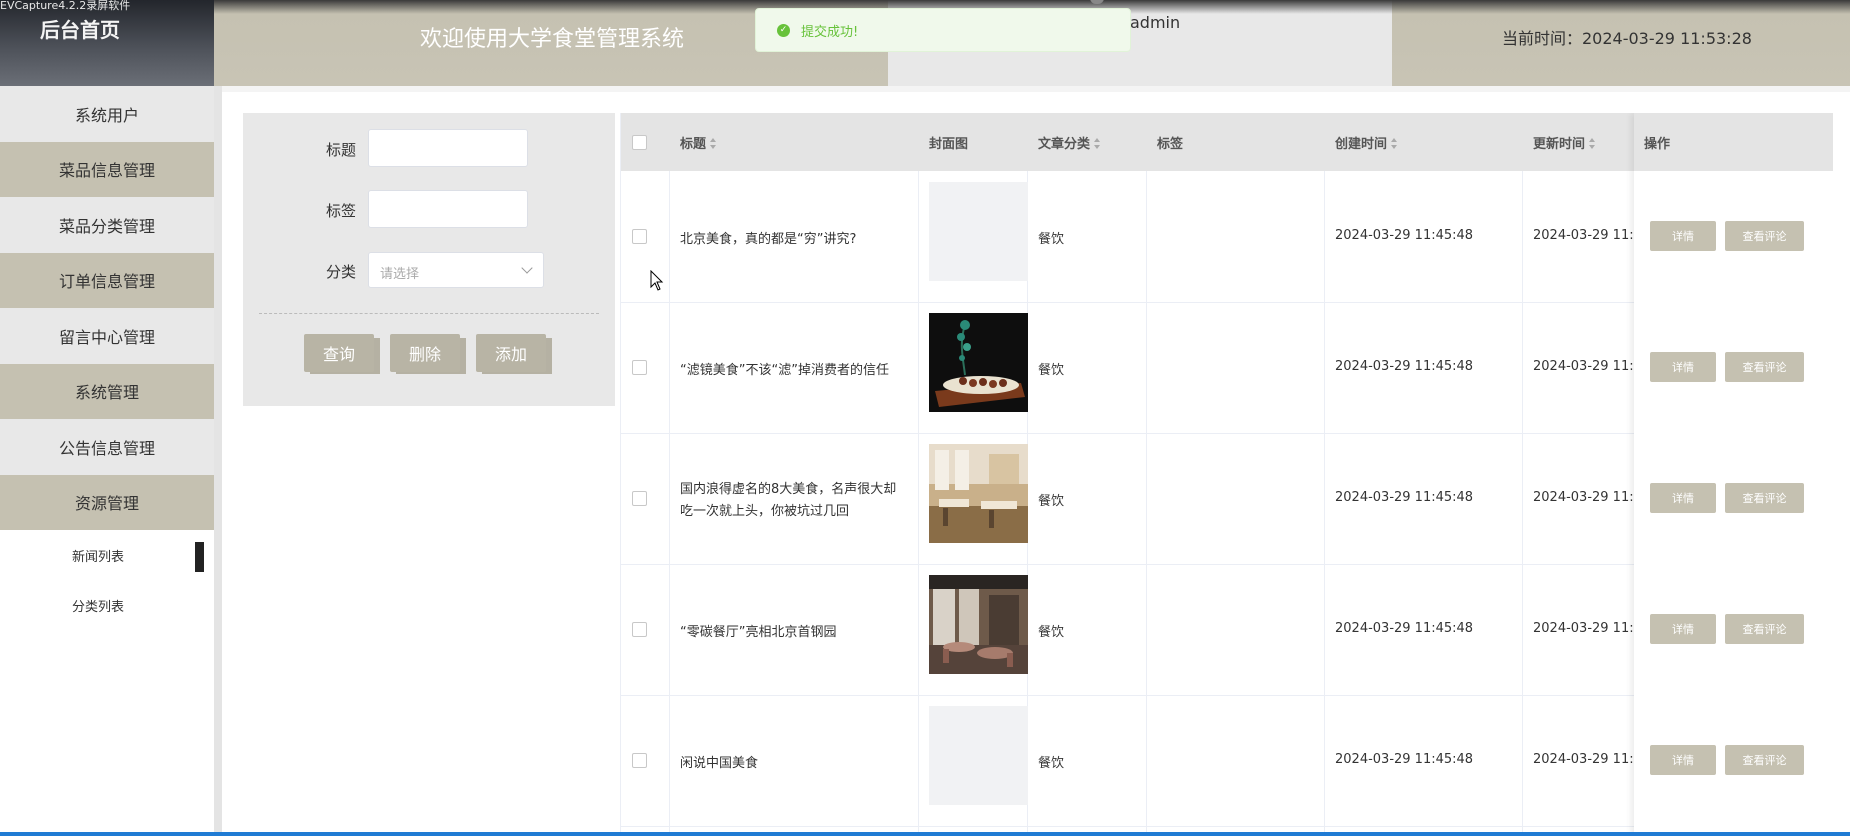 The image size is (1850, 836). I want to click on column-label: 创建时间, so click(1361, 144).